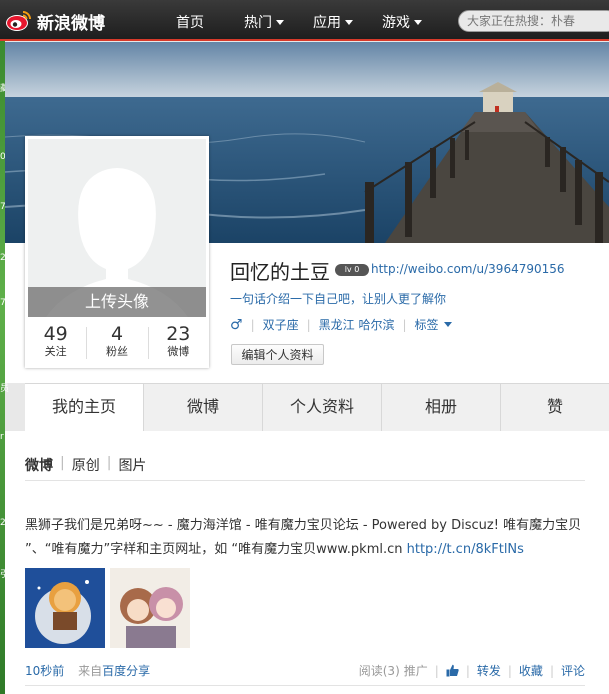 Image resolution: width=609 pixels, height=694 pixels. I want to click on weibo-eye-icon, so click(18, 21).